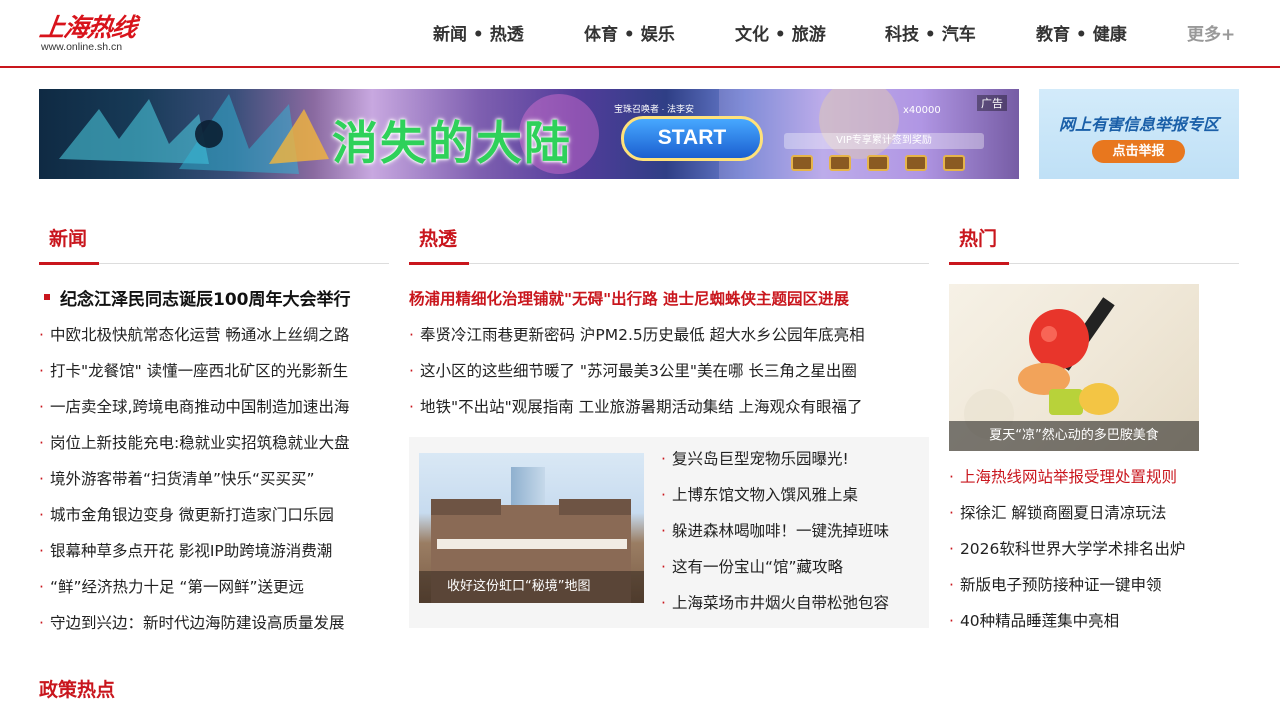  Describe the element at coordinates (452, 143) in the screenshot. I see `ad-title: 消失的大陆` at that location.